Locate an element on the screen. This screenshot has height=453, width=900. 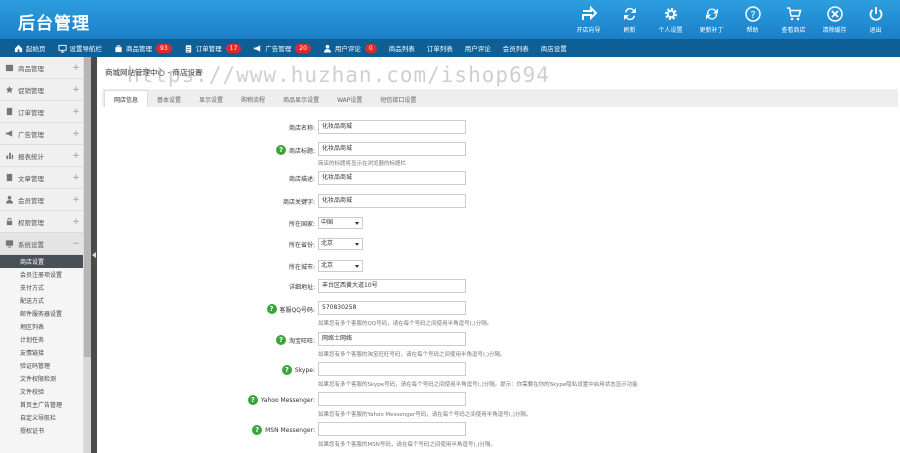
help-button: ? 帮助 is located at coordinates (752, 19).